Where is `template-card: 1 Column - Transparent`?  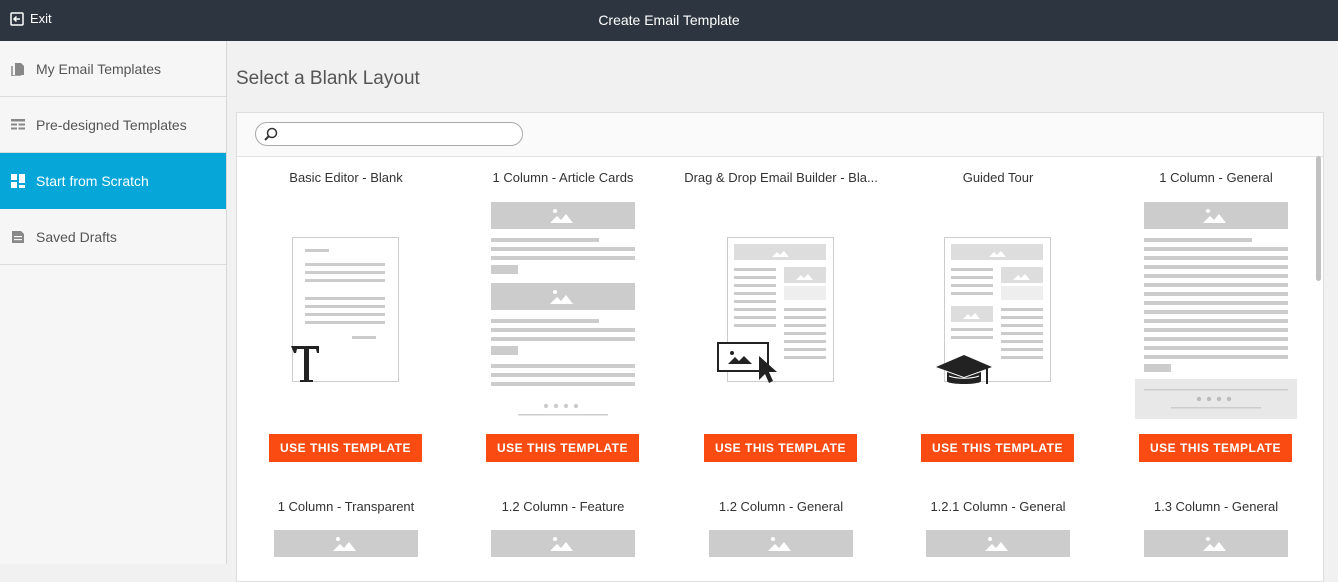 template-card: 1 Column - Transparent is located at coordinates (346, 528).